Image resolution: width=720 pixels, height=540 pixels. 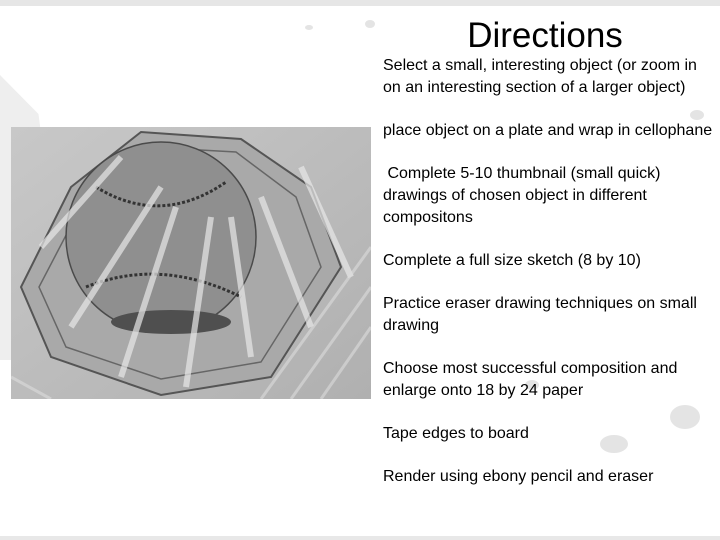 I want to click on direction-step: Render using ebony pencil and eraser, so click(x=518, y=476).